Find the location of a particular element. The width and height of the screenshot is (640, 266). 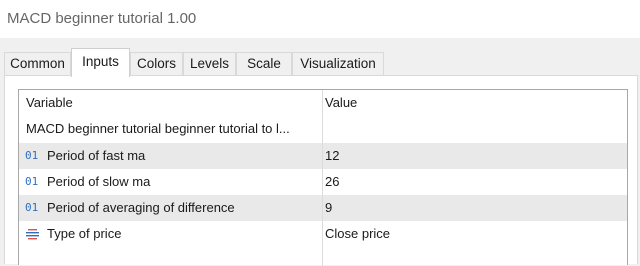

tab-visualization: Visualization is located at coordinates (338, 64).